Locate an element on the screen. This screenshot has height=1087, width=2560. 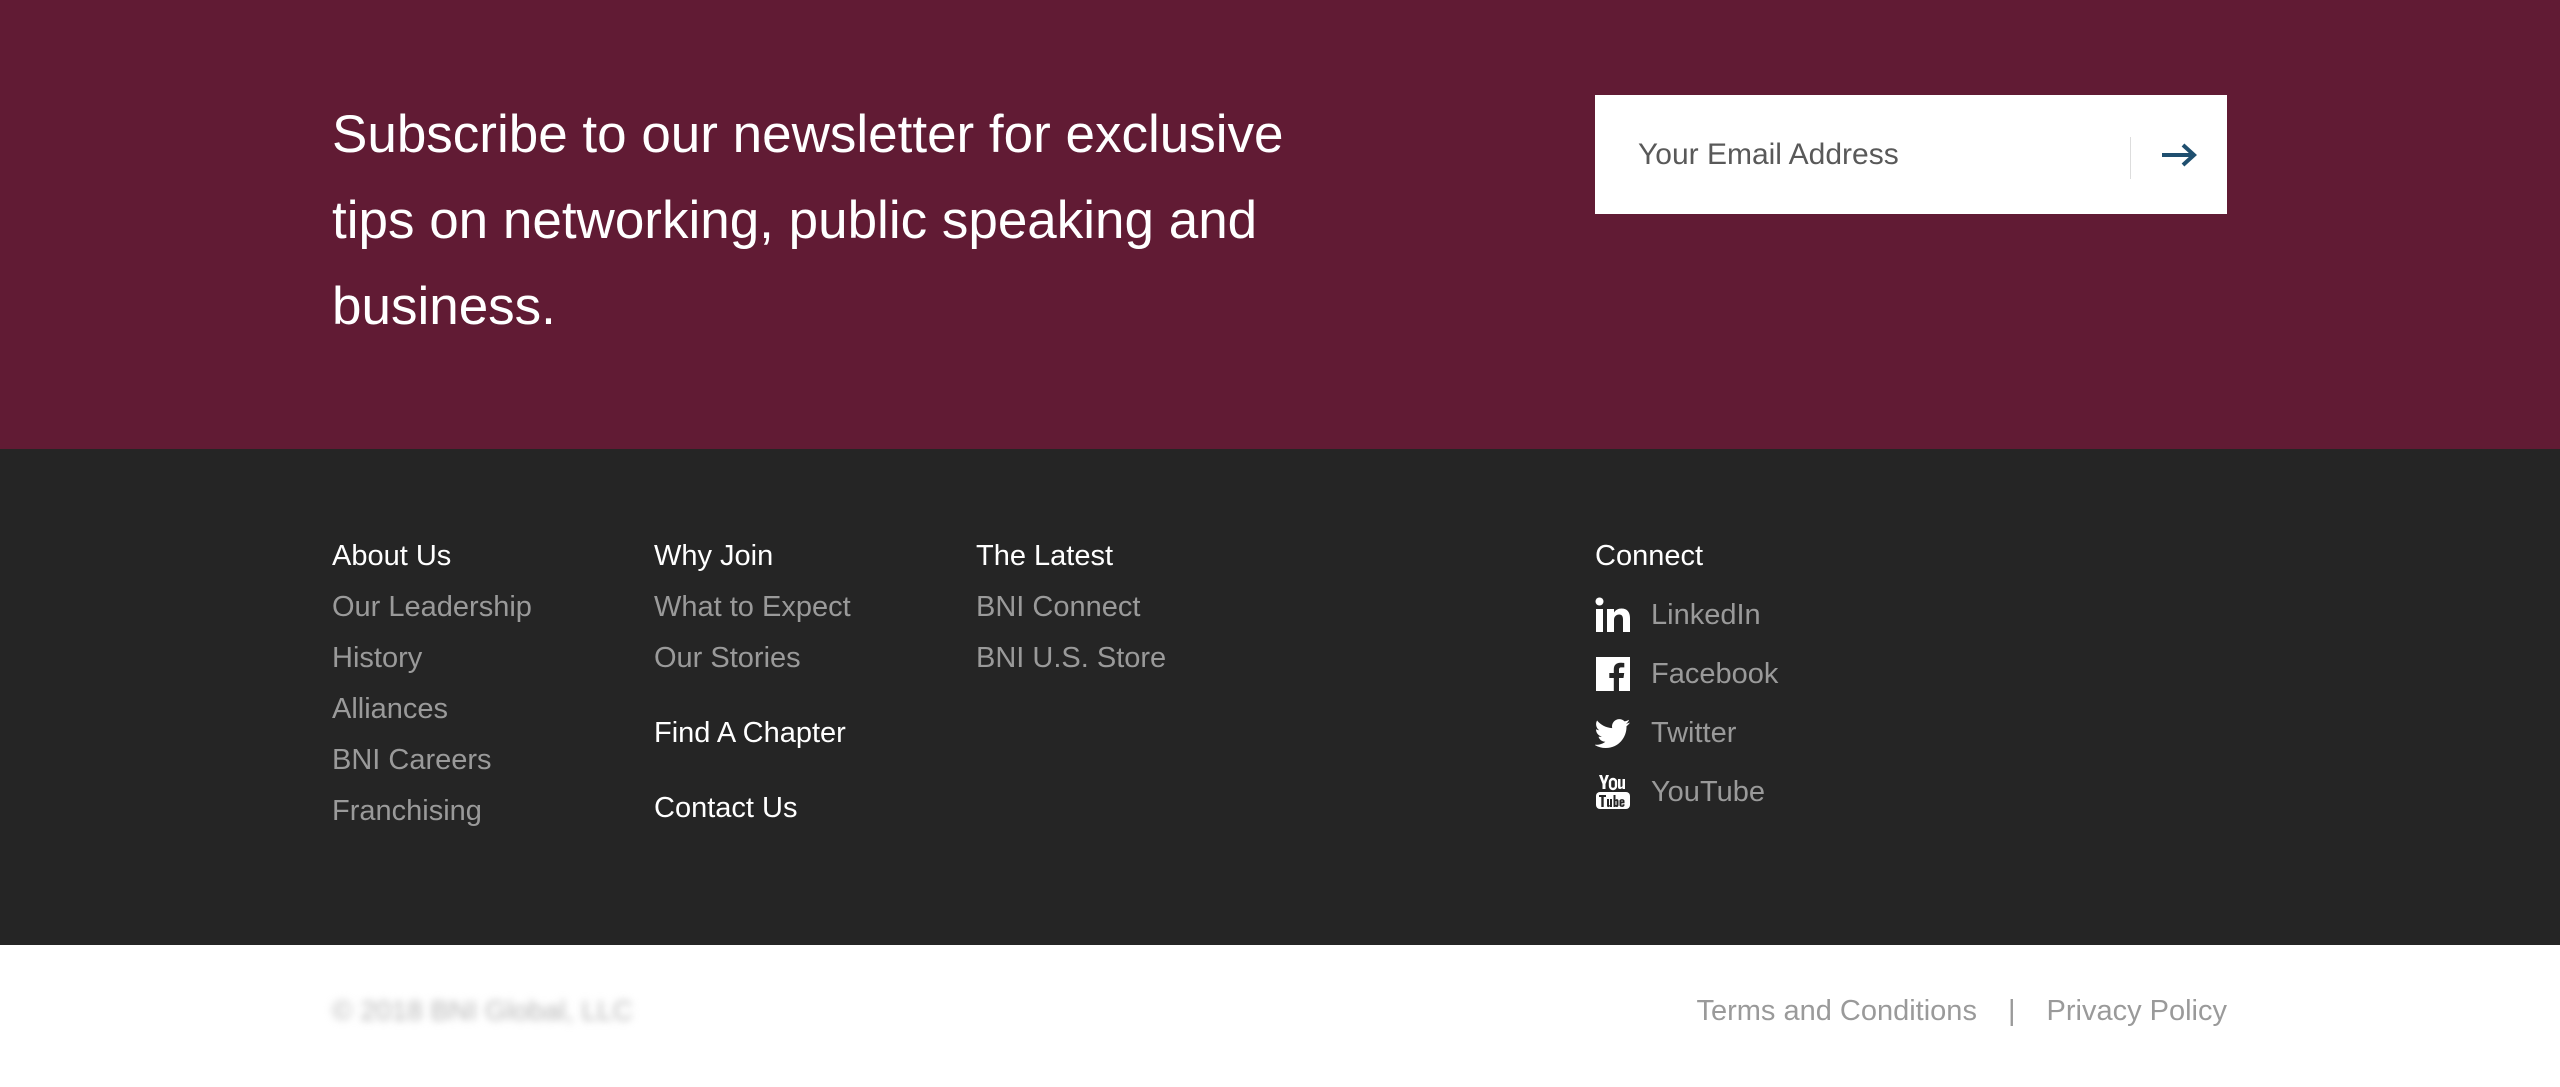
youtube-icon is located at coordinates (1613, 792).